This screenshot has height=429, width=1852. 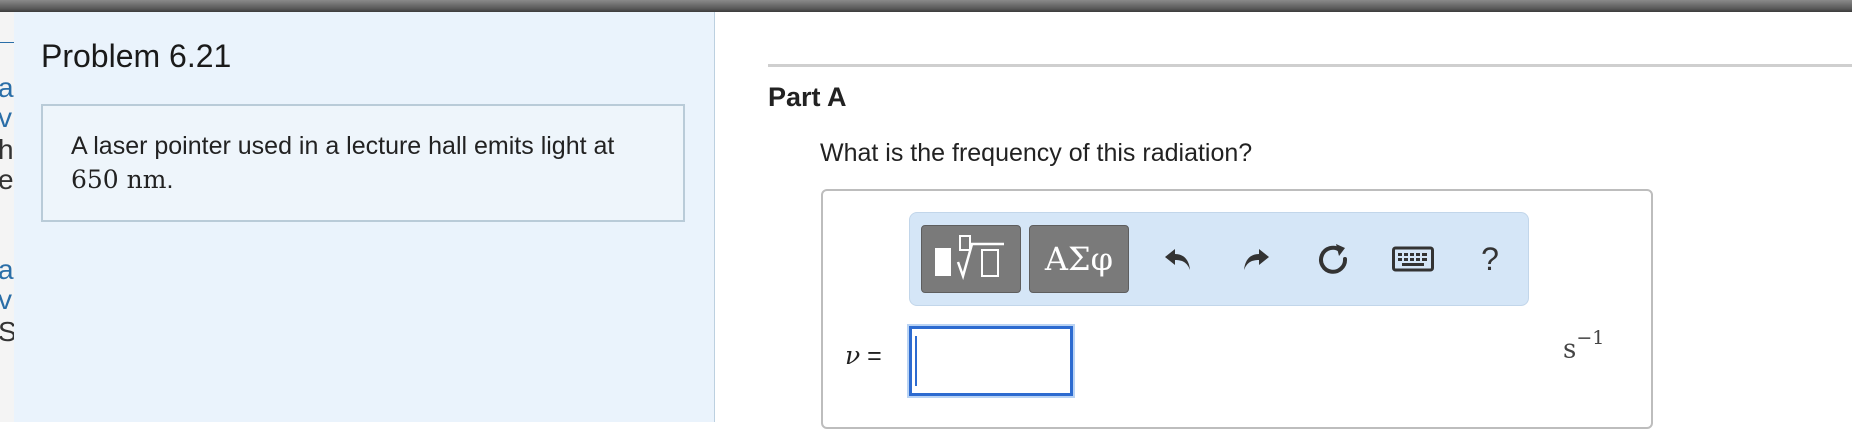 What do you see at coordinates (916, 361) in the screenshot?
I see `text-caret` at bounding box center [916, 361].